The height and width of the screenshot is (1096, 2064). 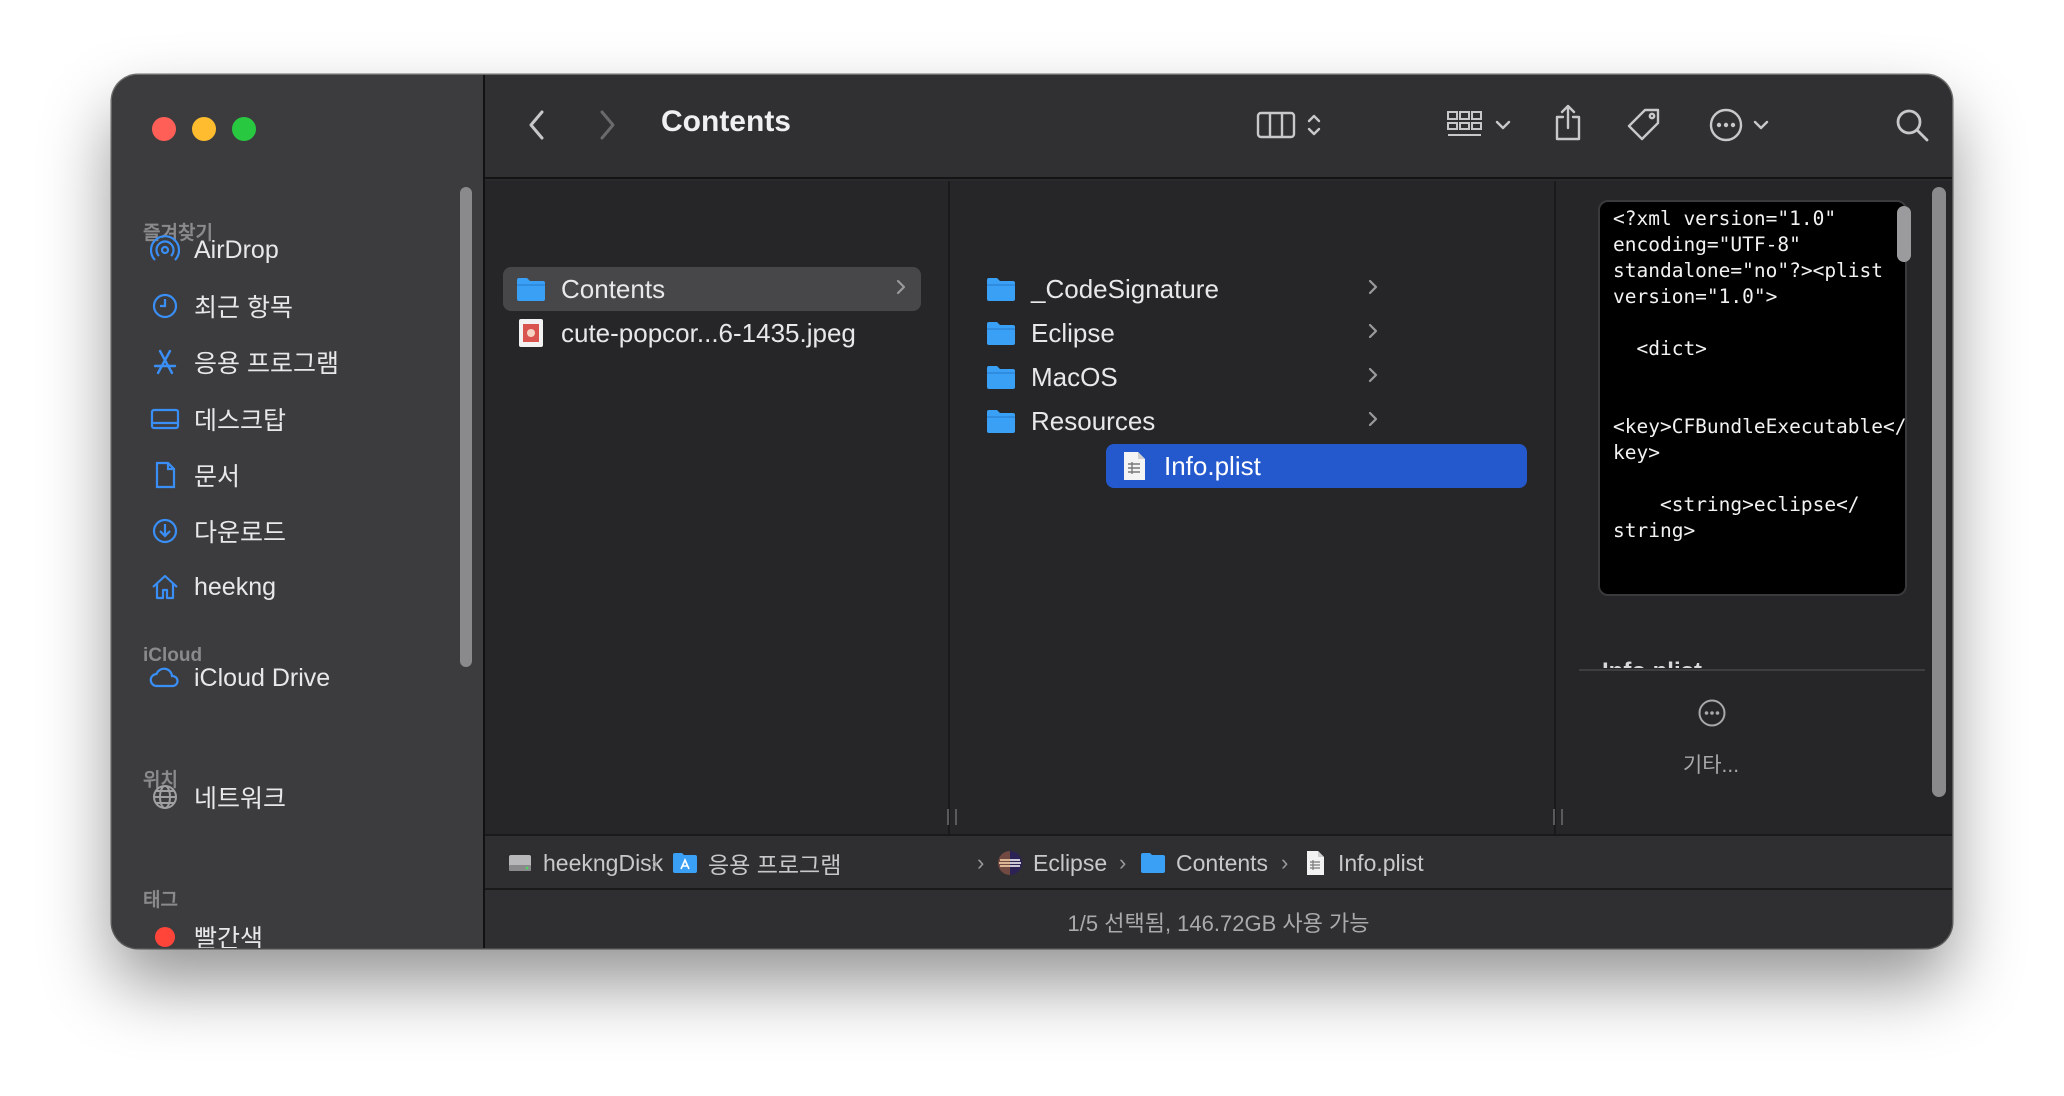 What do you see at coordinates (685, 863) in the screenshot?
I see `applications-folder-icon` at bounding box center [685, 863].